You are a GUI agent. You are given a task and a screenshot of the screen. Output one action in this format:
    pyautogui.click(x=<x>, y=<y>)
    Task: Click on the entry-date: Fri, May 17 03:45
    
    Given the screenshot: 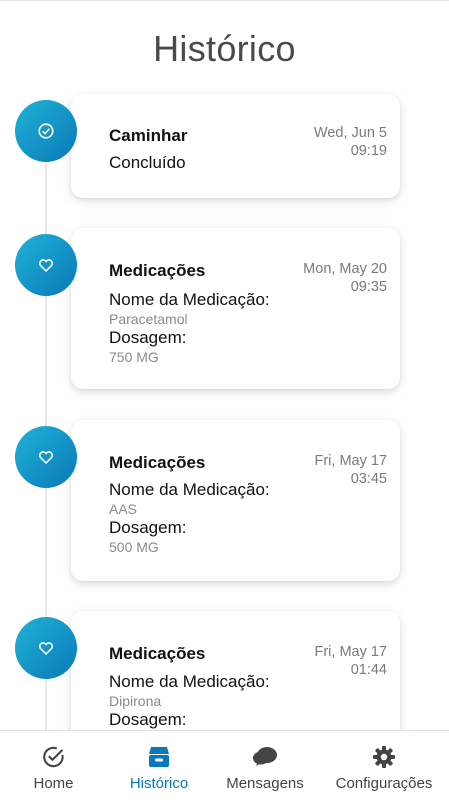 What is the action you would take?
    pyautogui.click(x=350, y=470)
    